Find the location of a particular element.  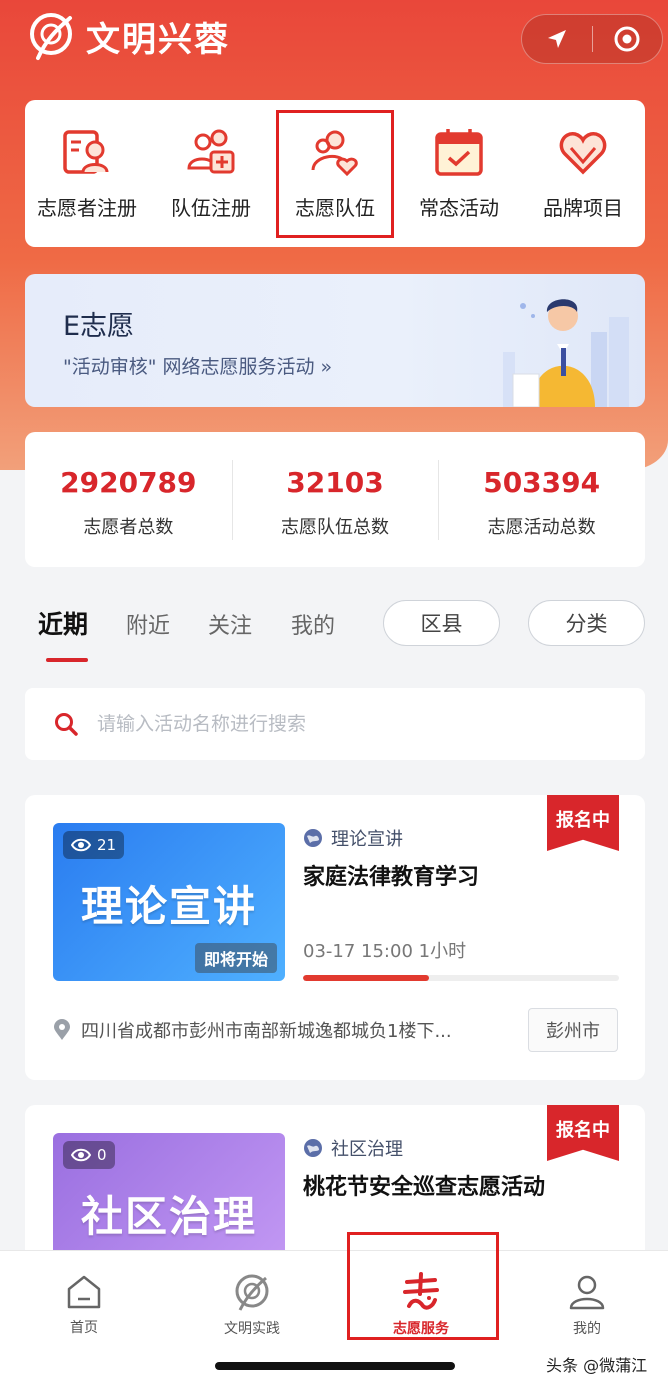

e-volunteer-banner: E志愿 "活动审核" 网络志愿服务活动 » is located at coordinates (335, 340).